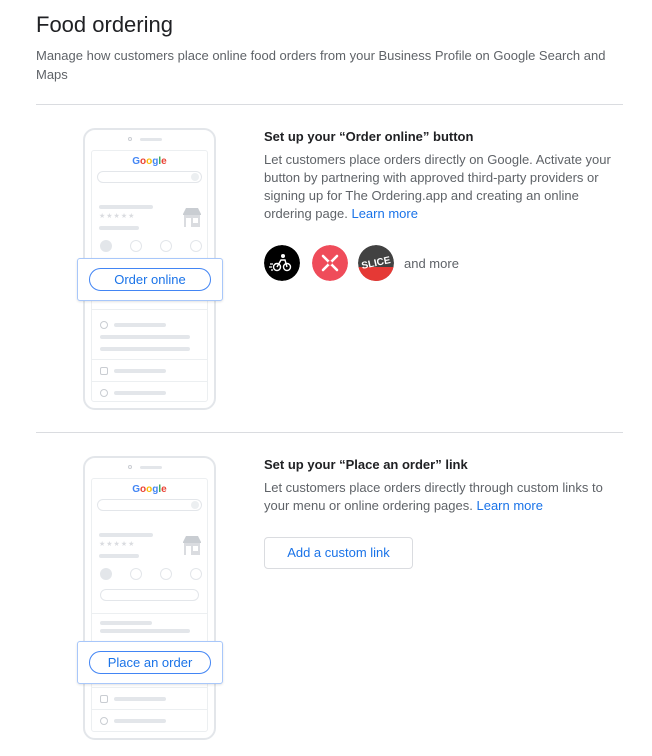  What do you see at coordinates (369, 136) in the screenshot?
I see `order-online-title: Set up your “Order online” button` at bounding box center [369, 136].